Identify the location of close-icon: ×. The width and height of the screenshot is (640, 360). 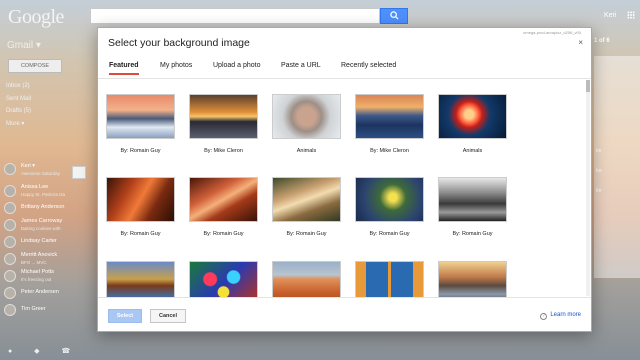
(580, 42).